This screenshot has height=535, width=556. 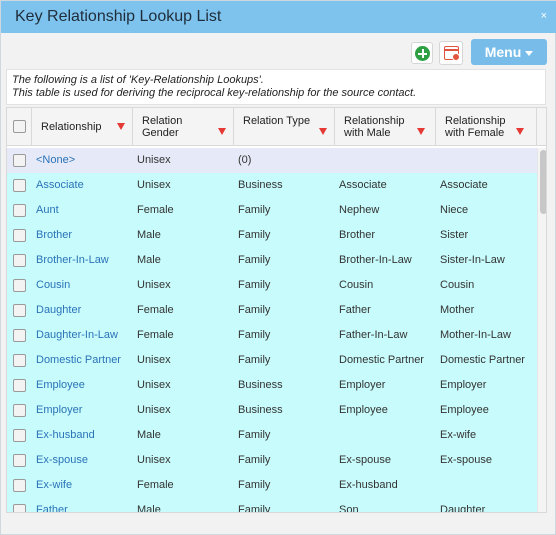 I want to click on menu-button-label: Menu, so click(x=503, y=52).